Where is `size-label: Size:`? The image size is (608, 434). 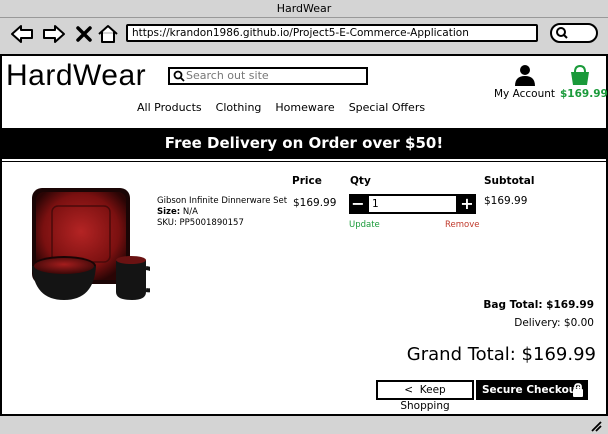
size-label: Size: is located at coordinates (169, 212).